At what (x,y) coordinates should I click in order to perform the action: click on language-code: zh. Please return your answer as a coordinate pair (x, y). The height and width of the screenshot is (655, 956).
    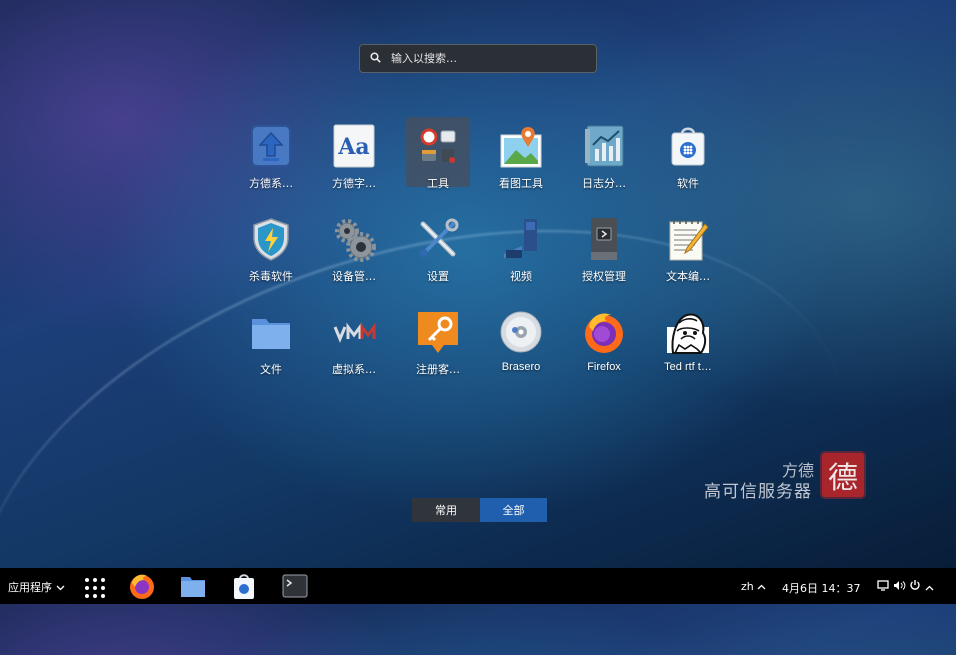
    Looking at the image, I should click on (747, 586).